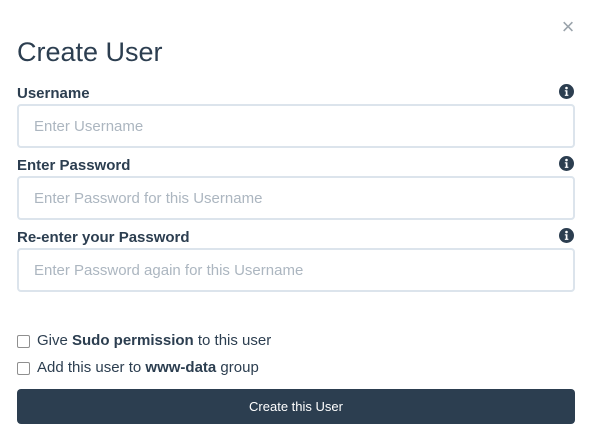  What do you see at coordinates (23, 368) in the screenshot?
I see `www-data-group-checkbox` at bounding box center [23, 368].